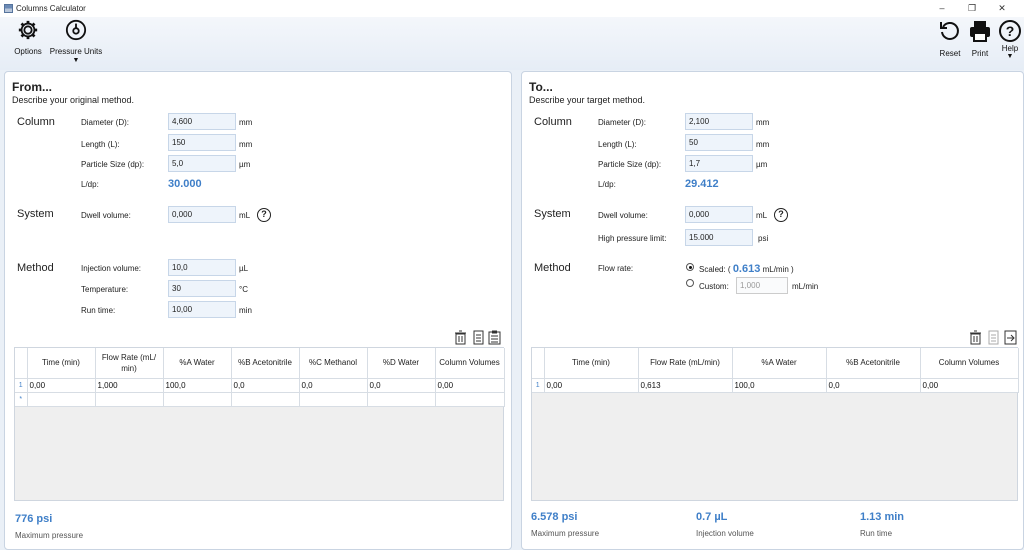 Image resolution: width=1024 pixels, height=550 pixels. What do you see at coordinates (761, 164) in the screenshot?
I see `particle-size-unit: µm` at bounding box center [761, 164].